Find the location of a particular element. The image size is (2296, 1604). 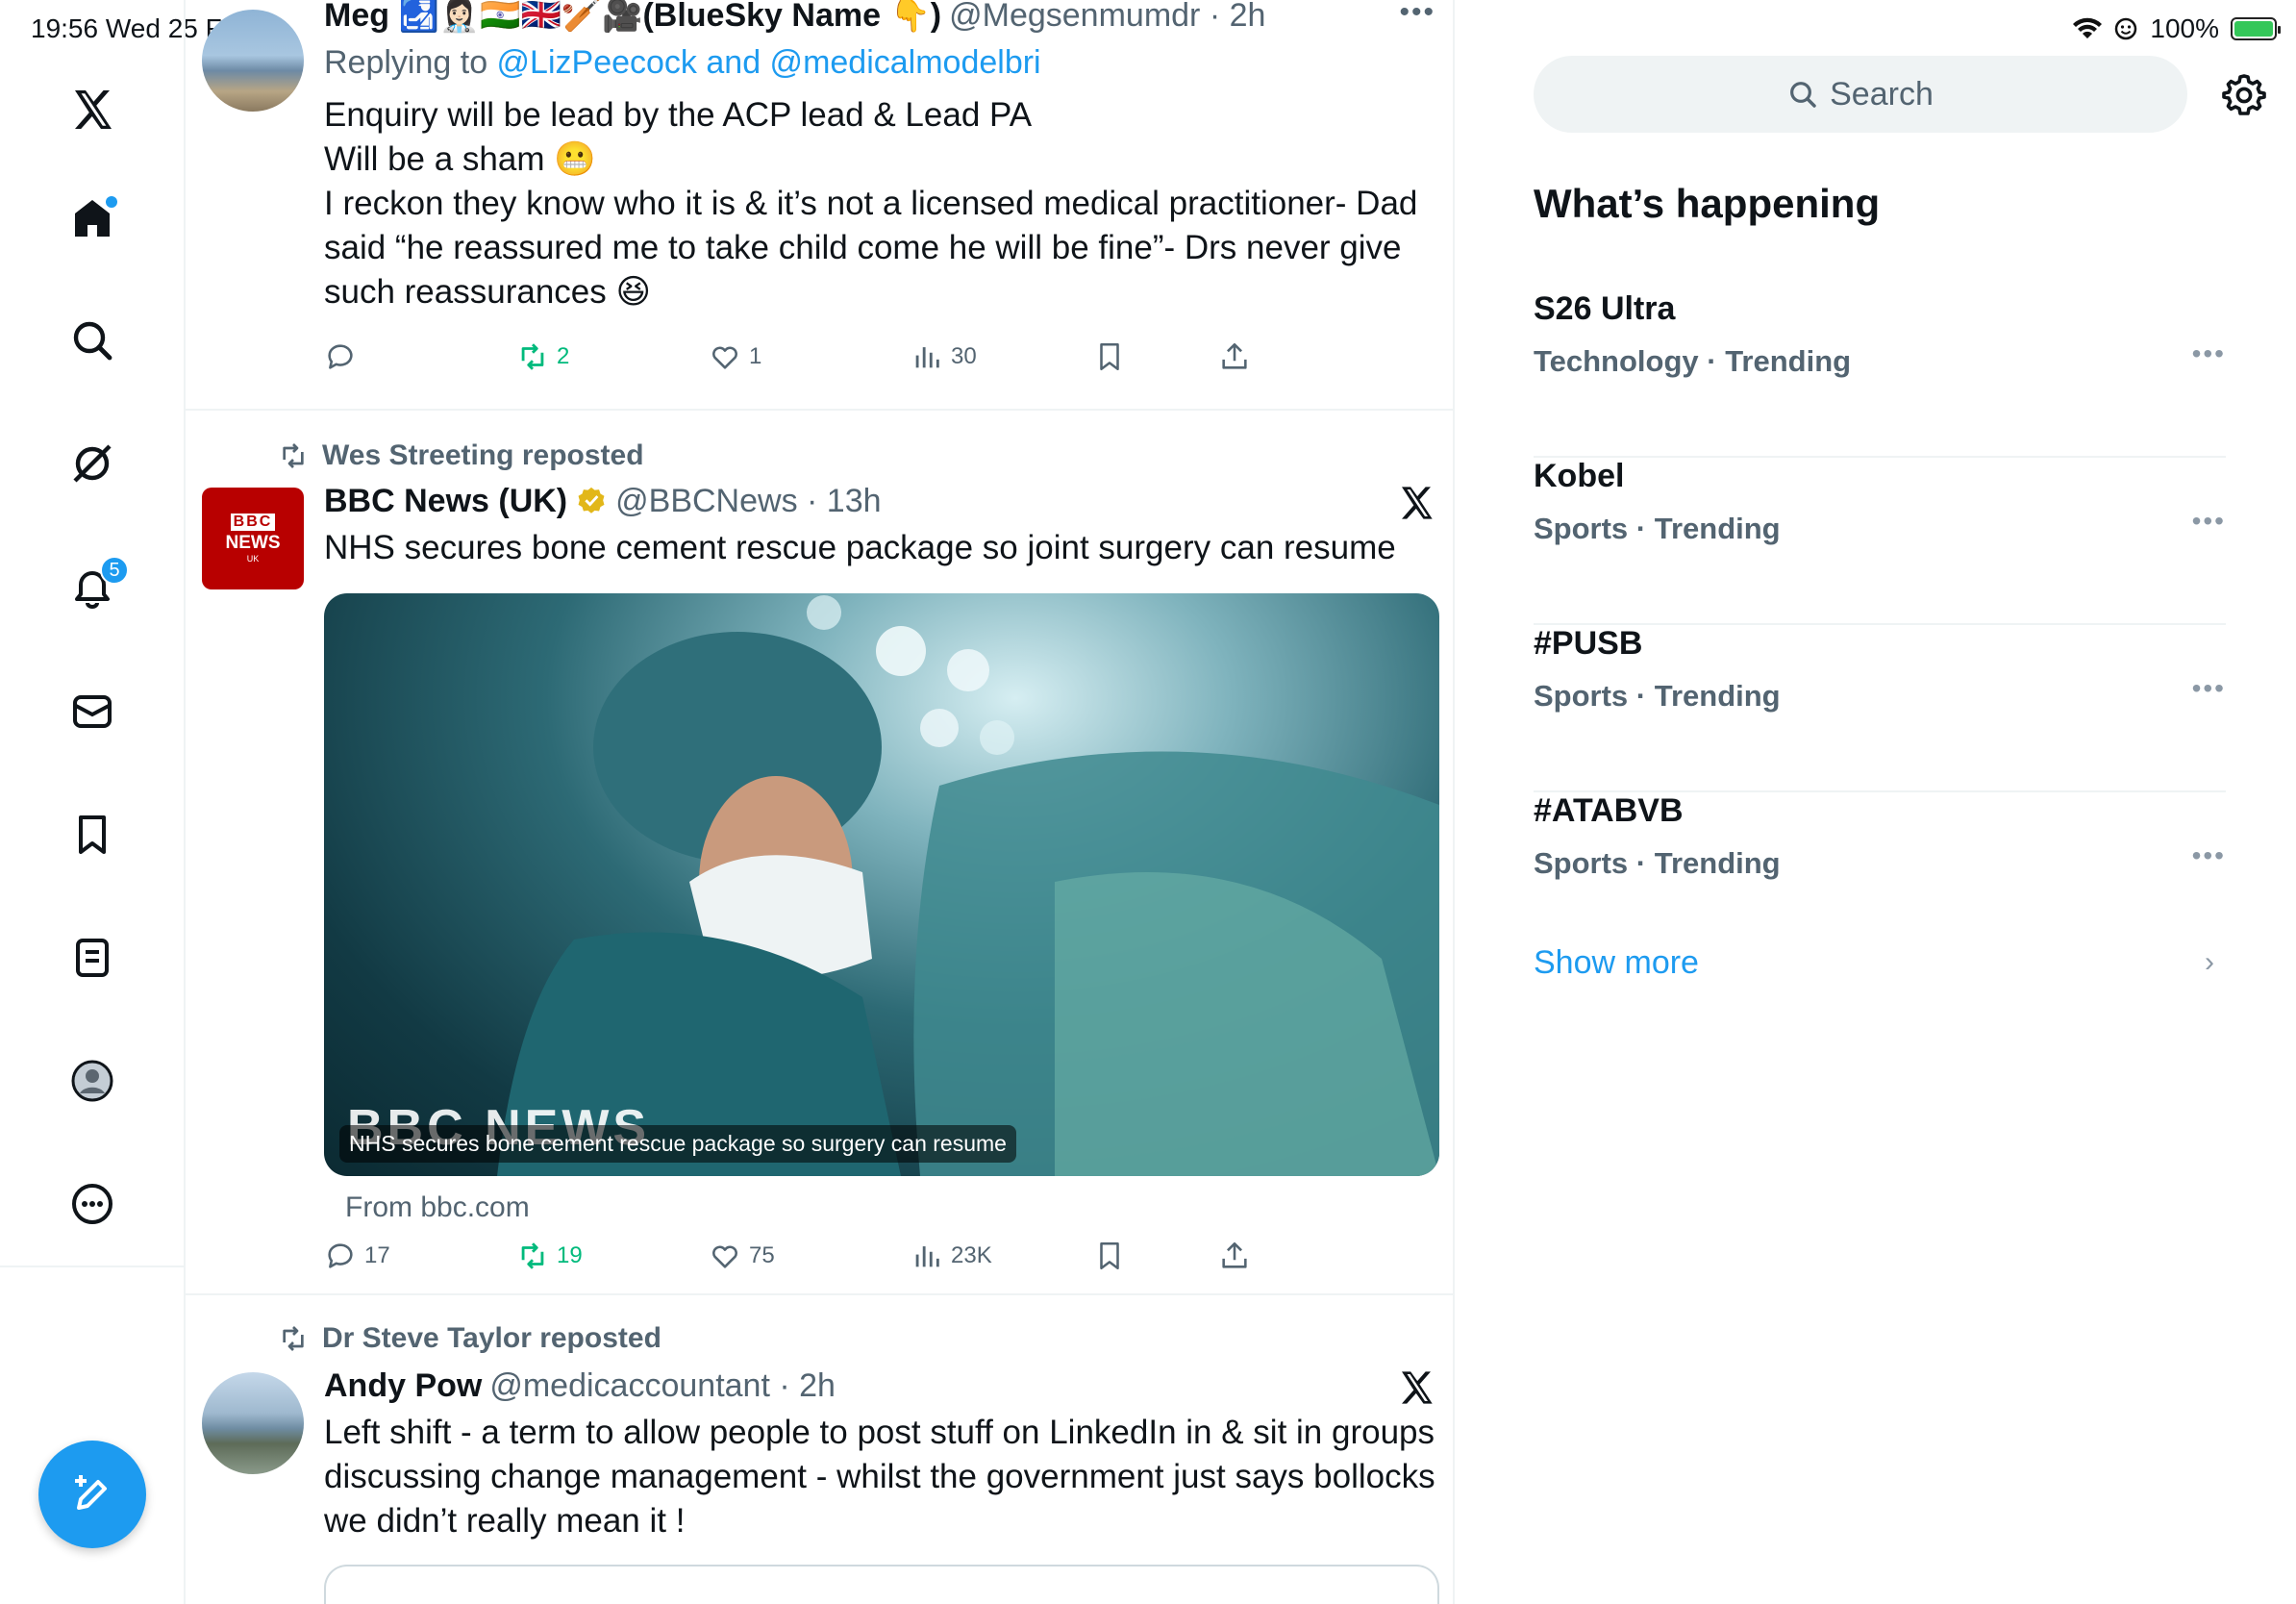

trend-item: Kobel Sports · Trending ••• is located at coordinates (1880, 541).